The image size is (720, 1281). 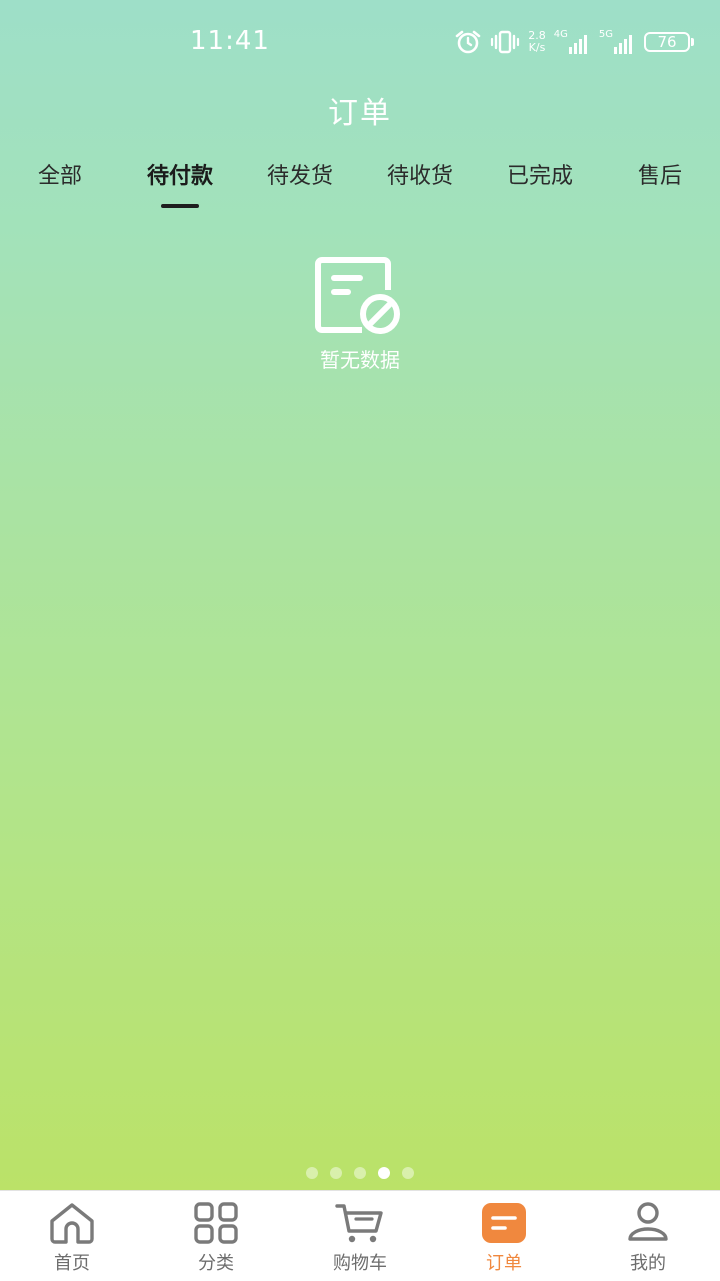 I want to click on nav-orders-label: 订单, so click(x=504, y=1263).